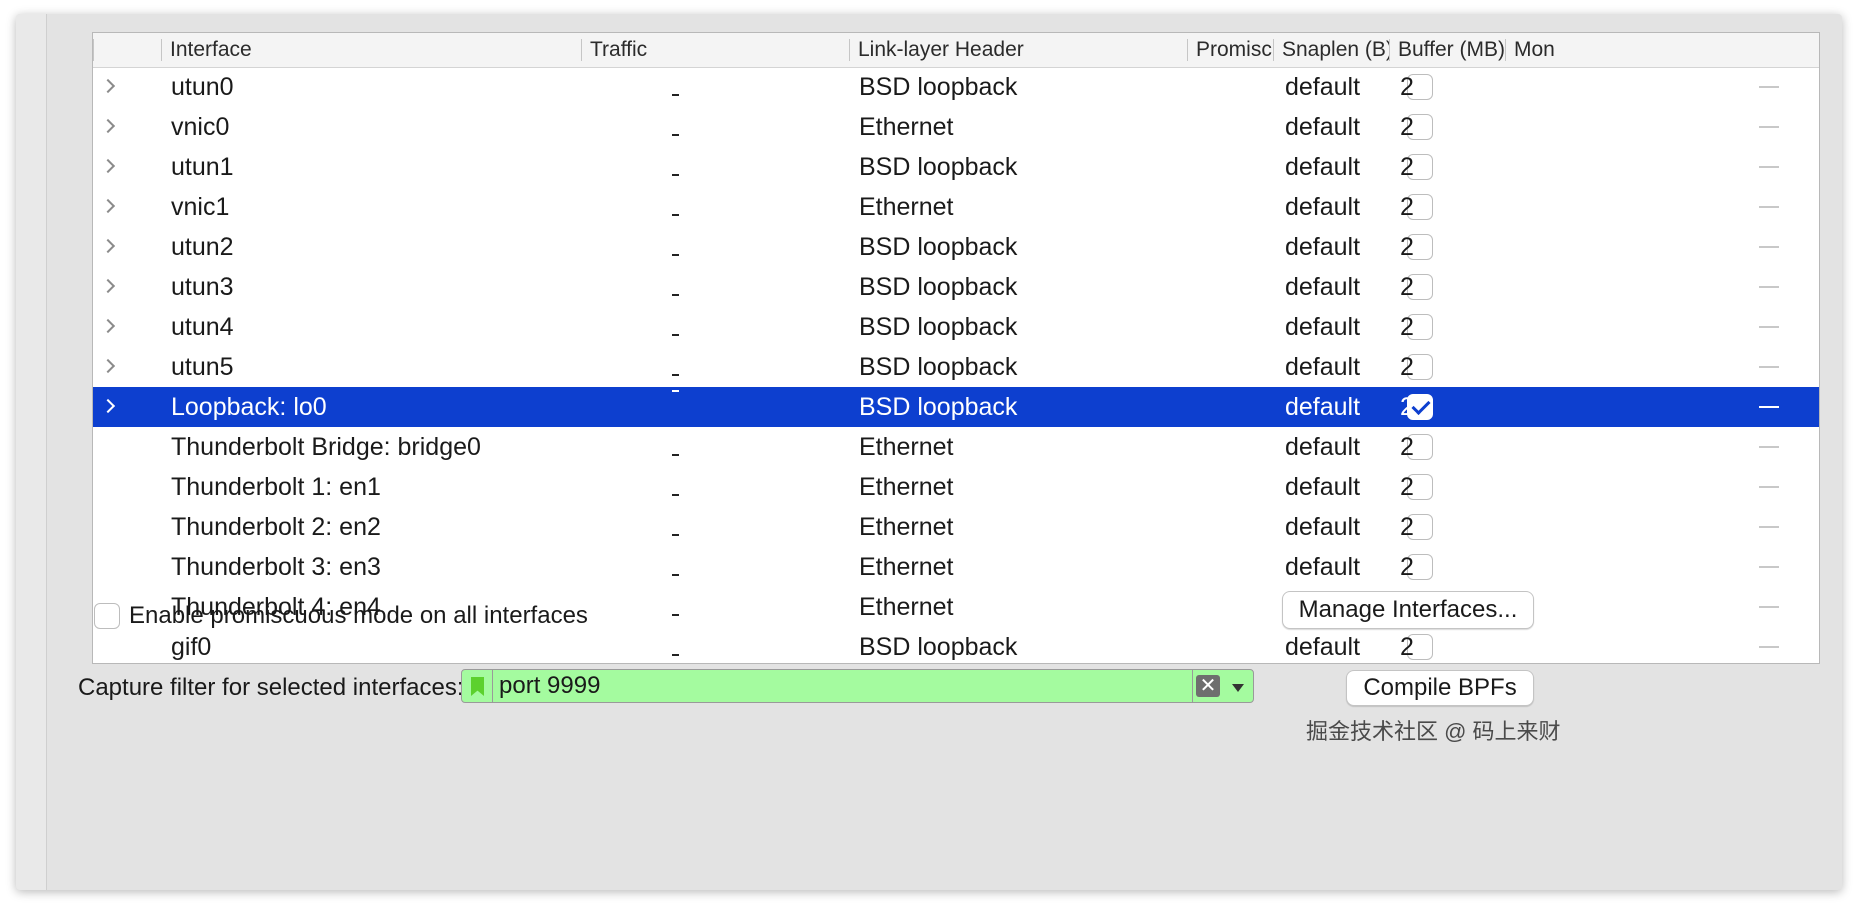  What do you see at coordinates (276, 567) in the screenshot?
I see `interface-name: Thunderbolt 3: en3` at bounding box center [276, 567].